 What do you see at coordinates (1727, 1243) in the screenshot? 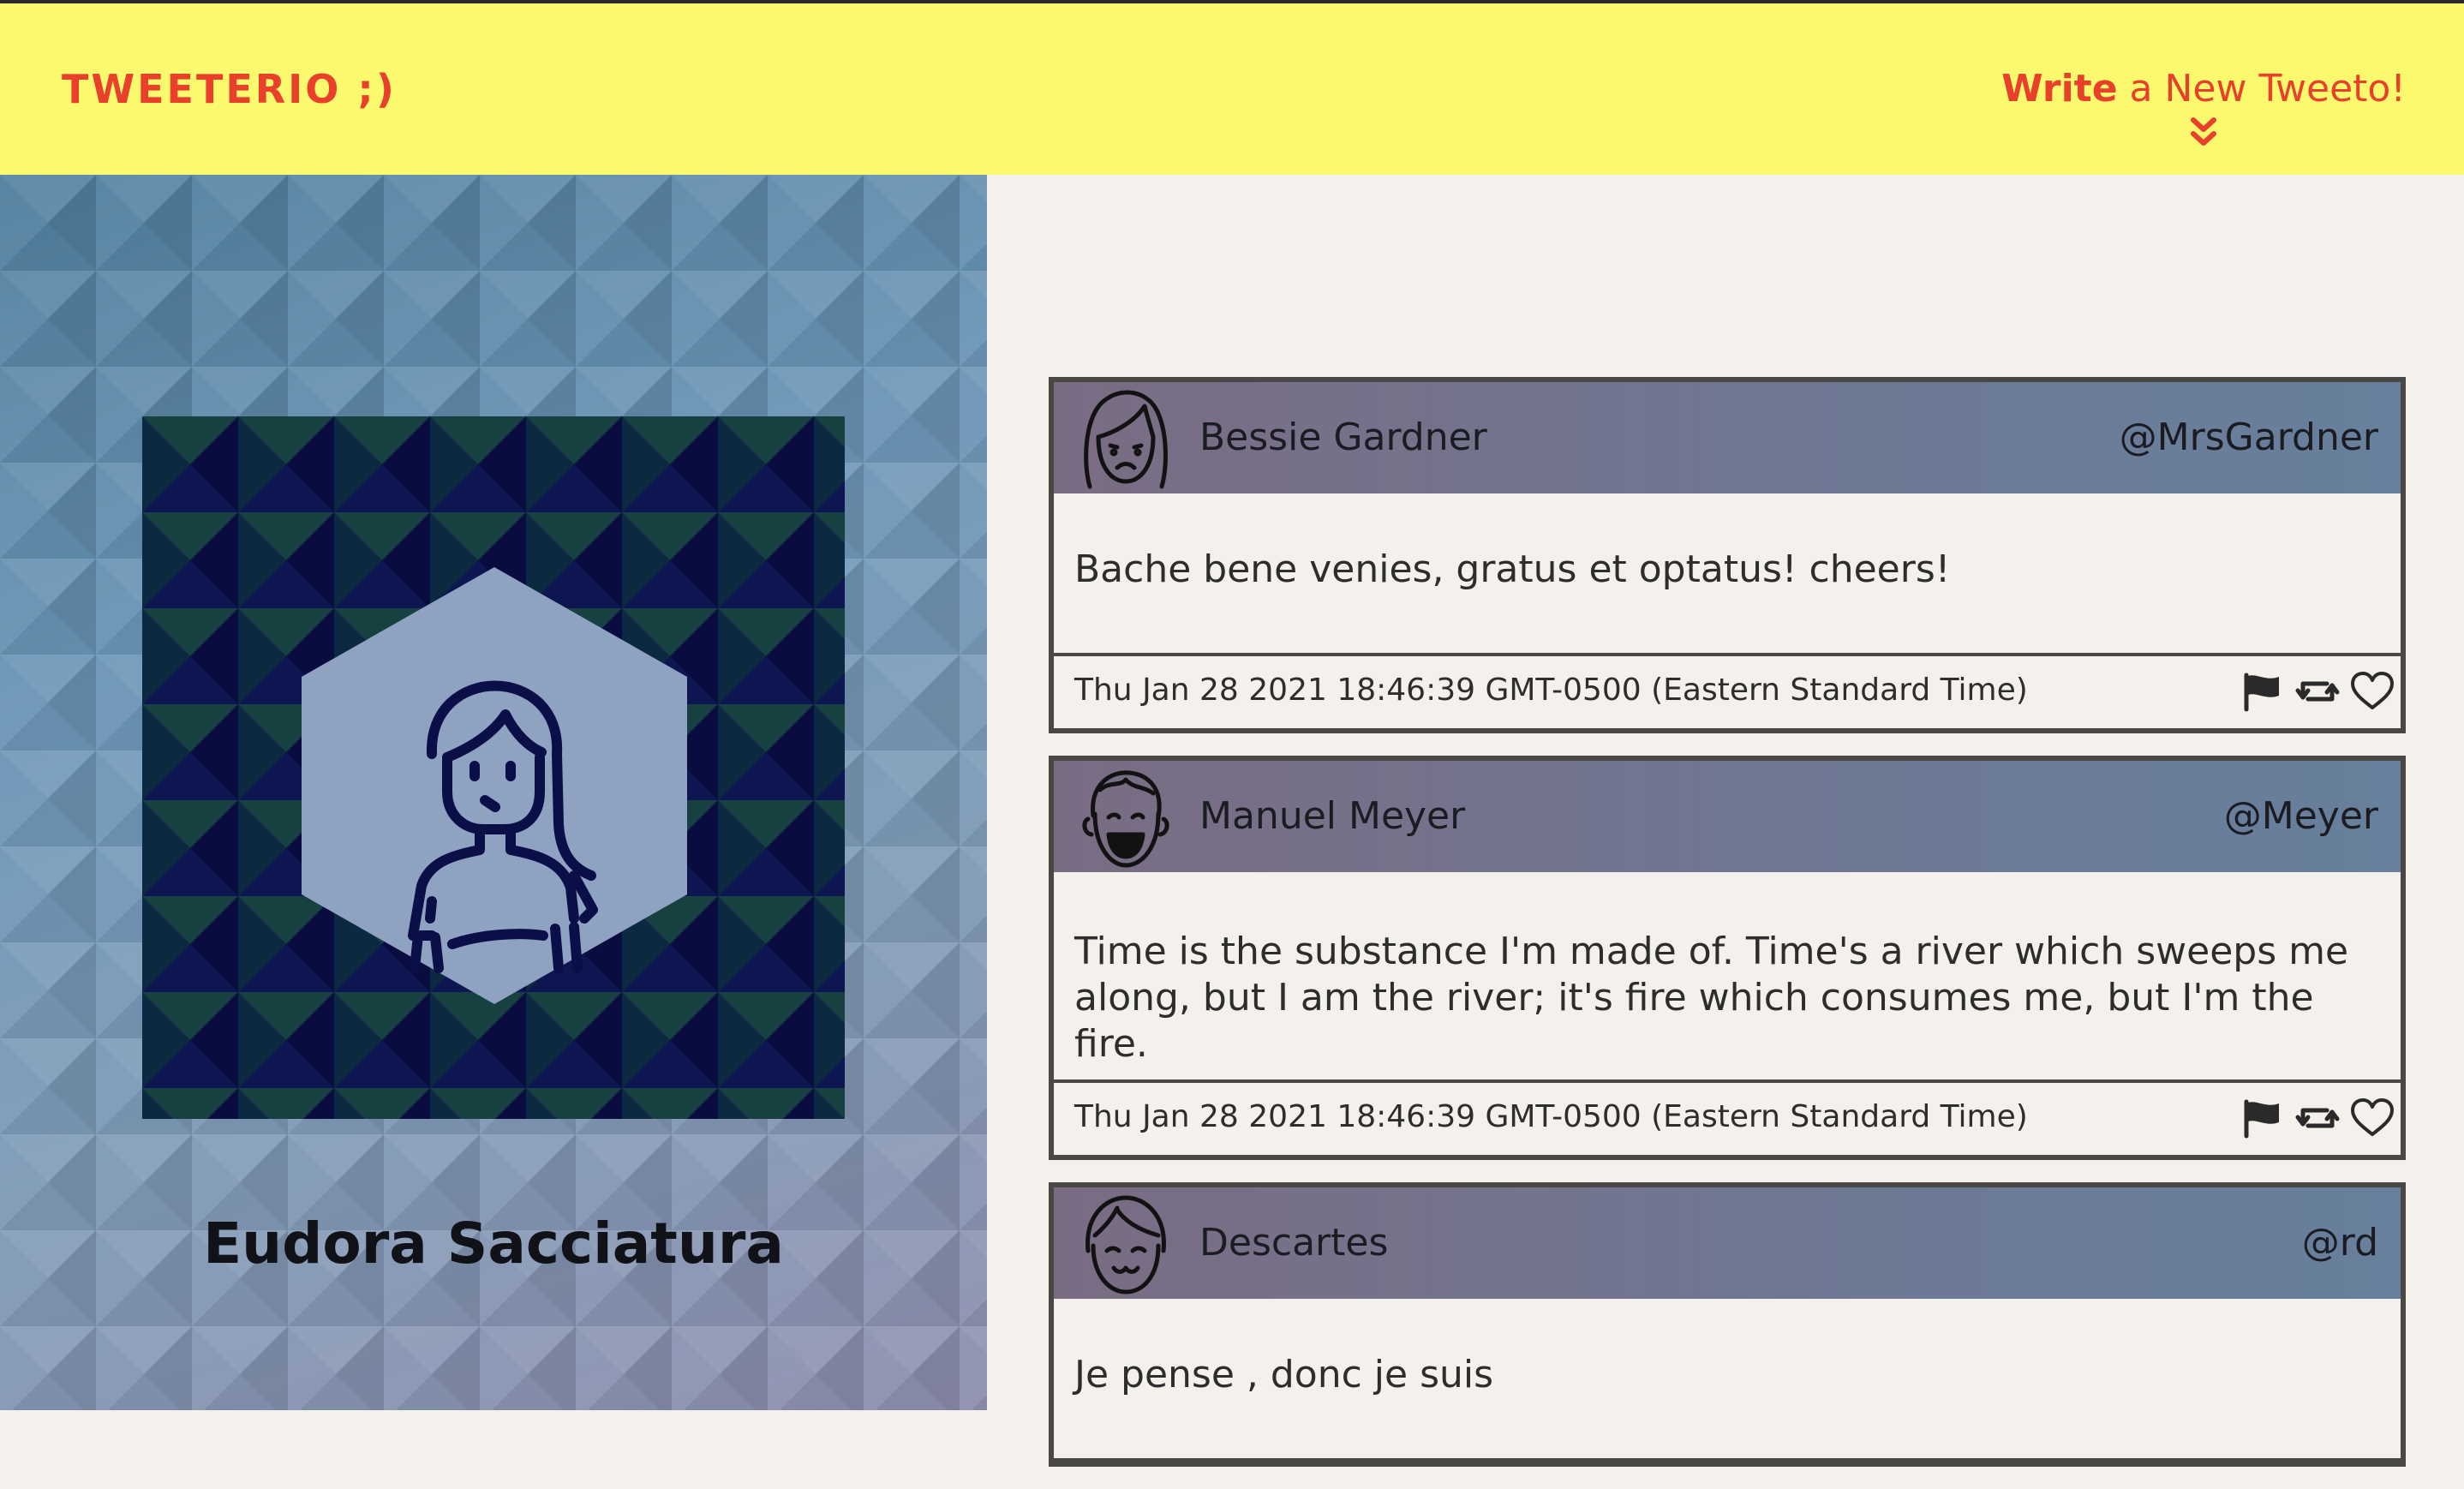
I see `tweet-header: Descartes @rd` at bounding box center [1727, 1243].